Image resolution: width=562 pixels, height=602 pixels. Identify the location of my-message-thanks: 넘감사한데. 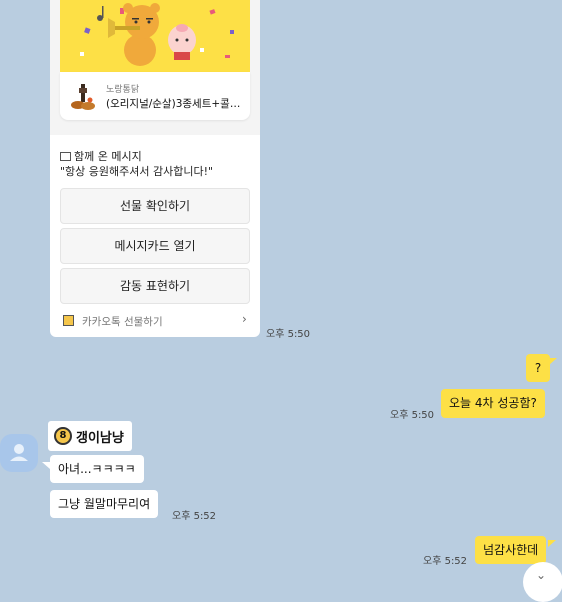
(511, 550).